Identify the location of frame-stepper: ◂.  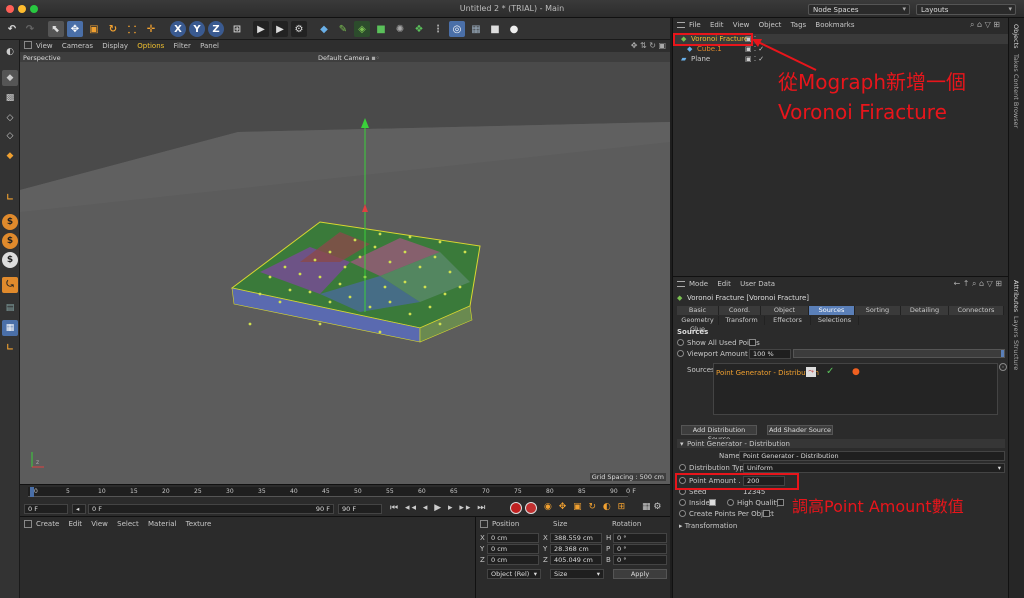
(79, 509).